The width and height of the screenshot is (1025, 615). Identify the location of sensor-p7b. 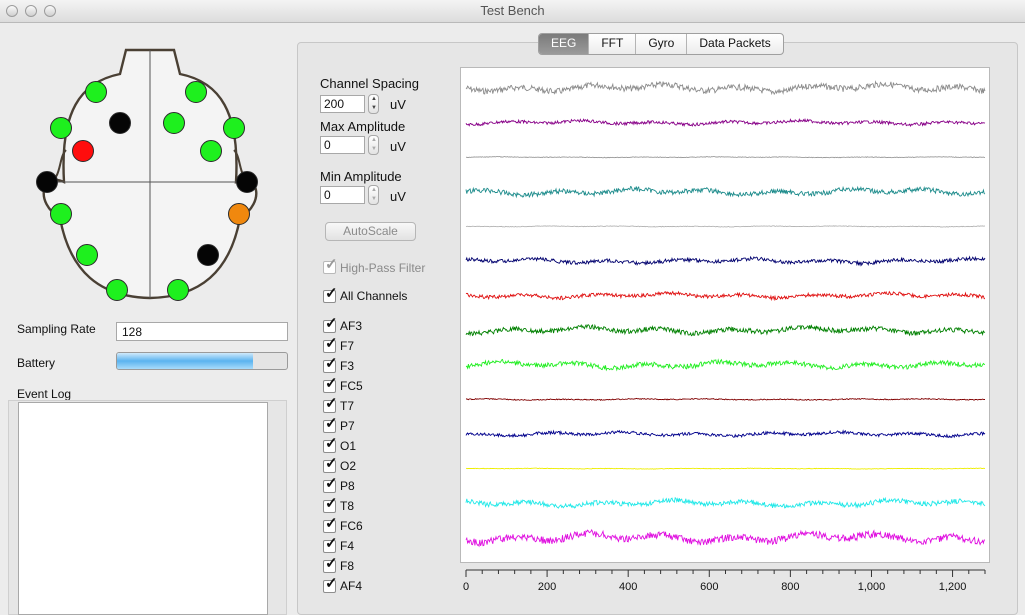
(234, 128).